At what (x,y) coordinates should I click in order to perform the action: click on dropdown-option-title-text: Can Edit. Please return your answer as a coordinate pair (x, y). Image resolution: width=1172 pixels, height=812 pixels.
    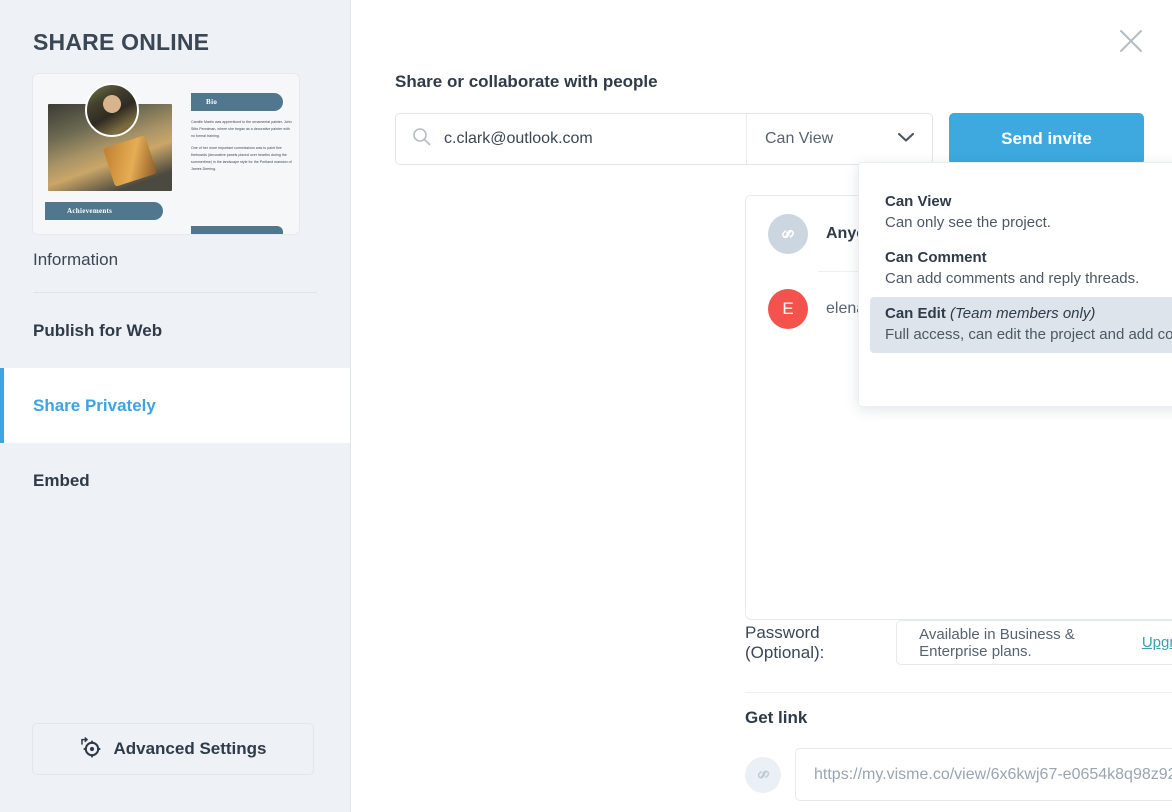
    Looking at the image, I should click on (915, 313).